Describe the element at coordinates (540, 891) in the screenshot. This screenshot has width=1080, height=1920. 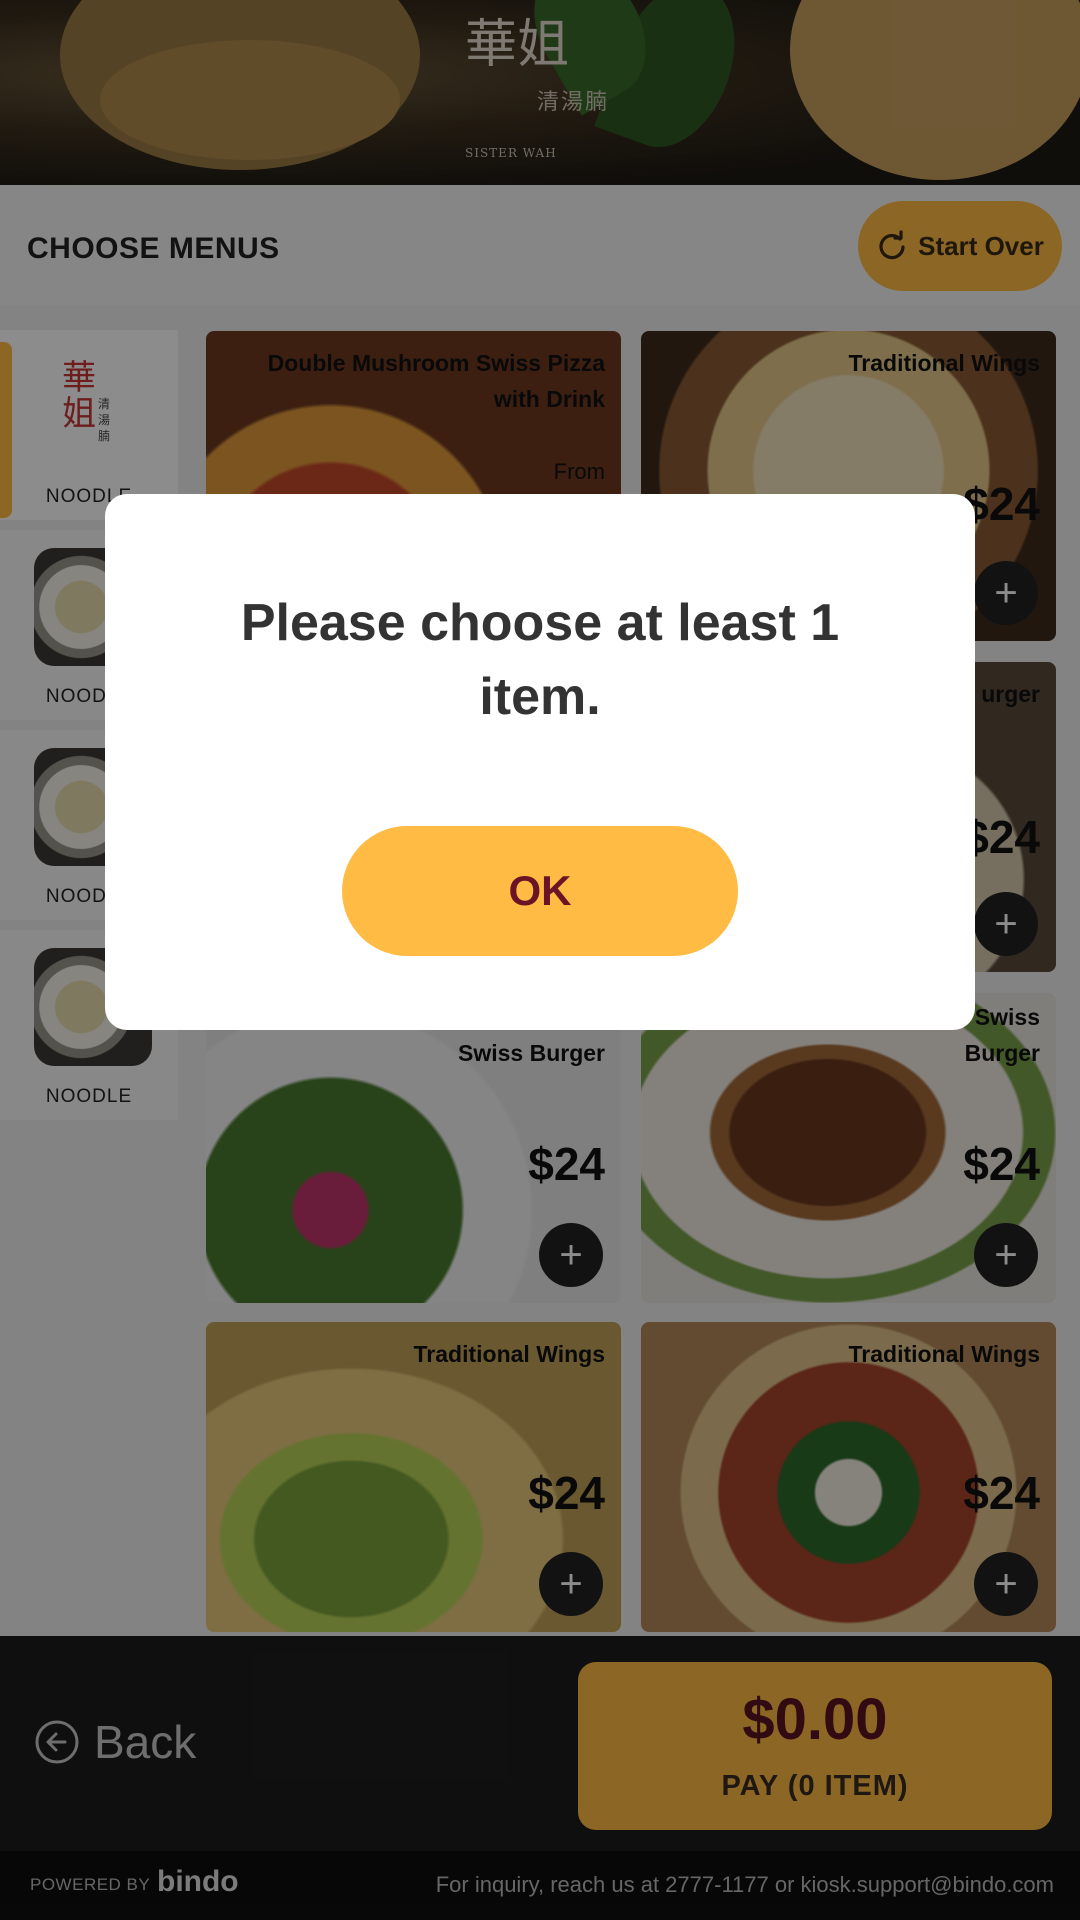
I see `ok-button: OK` at that location.